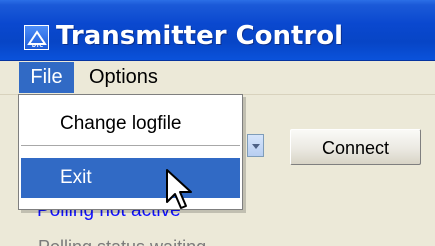 This screenshot has height=246, width=435. What do you see at coordinates (130, 123) in the screenshot?
I see `menu-item-change-logfile: Change logfile` at bounding box center [130, 123].